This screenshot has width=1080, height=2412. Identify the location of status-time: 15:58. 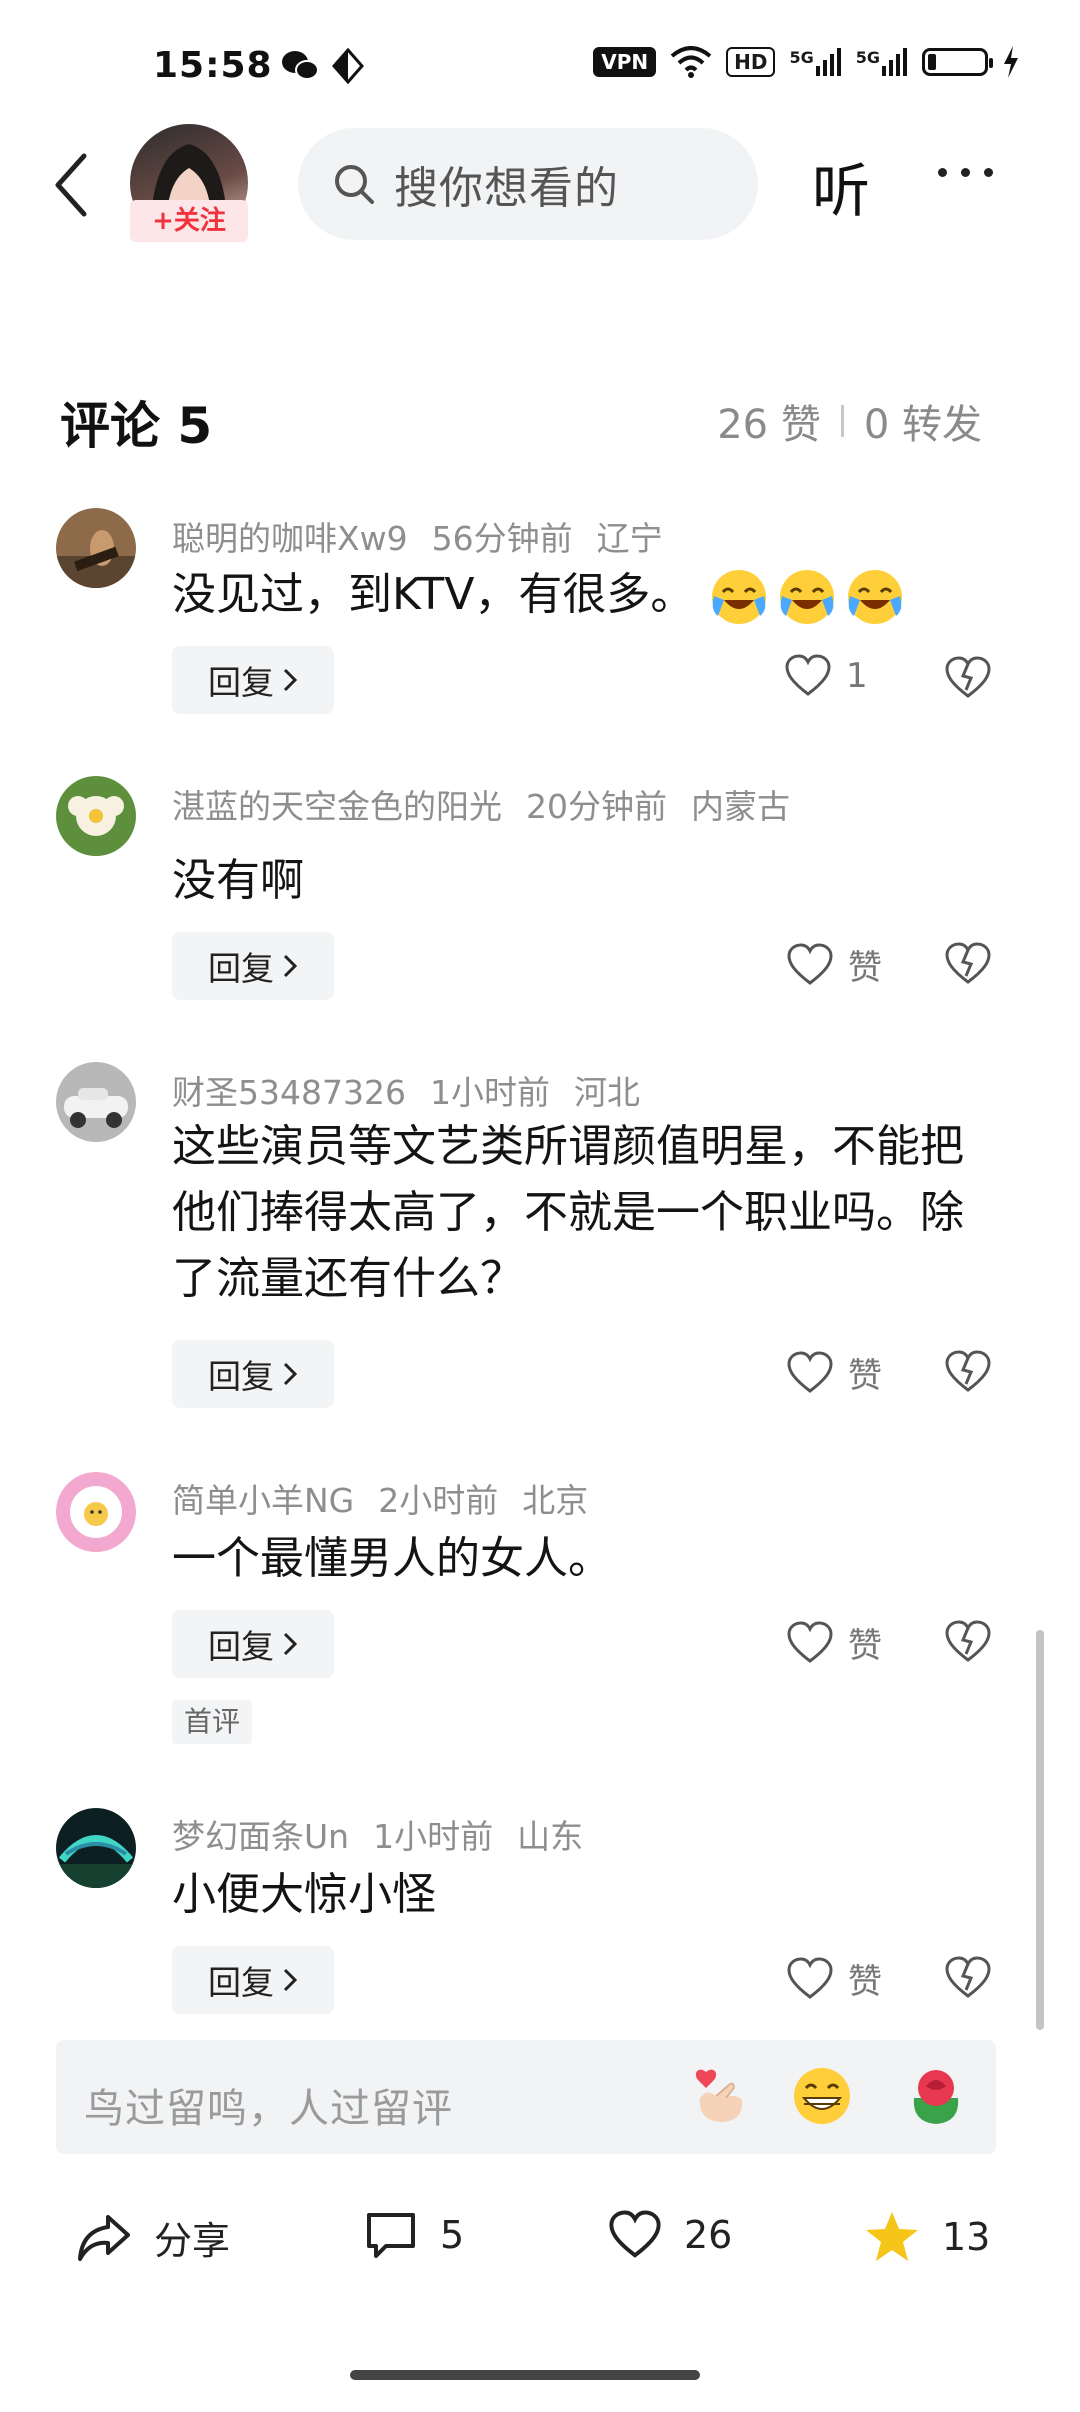
(213, 65).